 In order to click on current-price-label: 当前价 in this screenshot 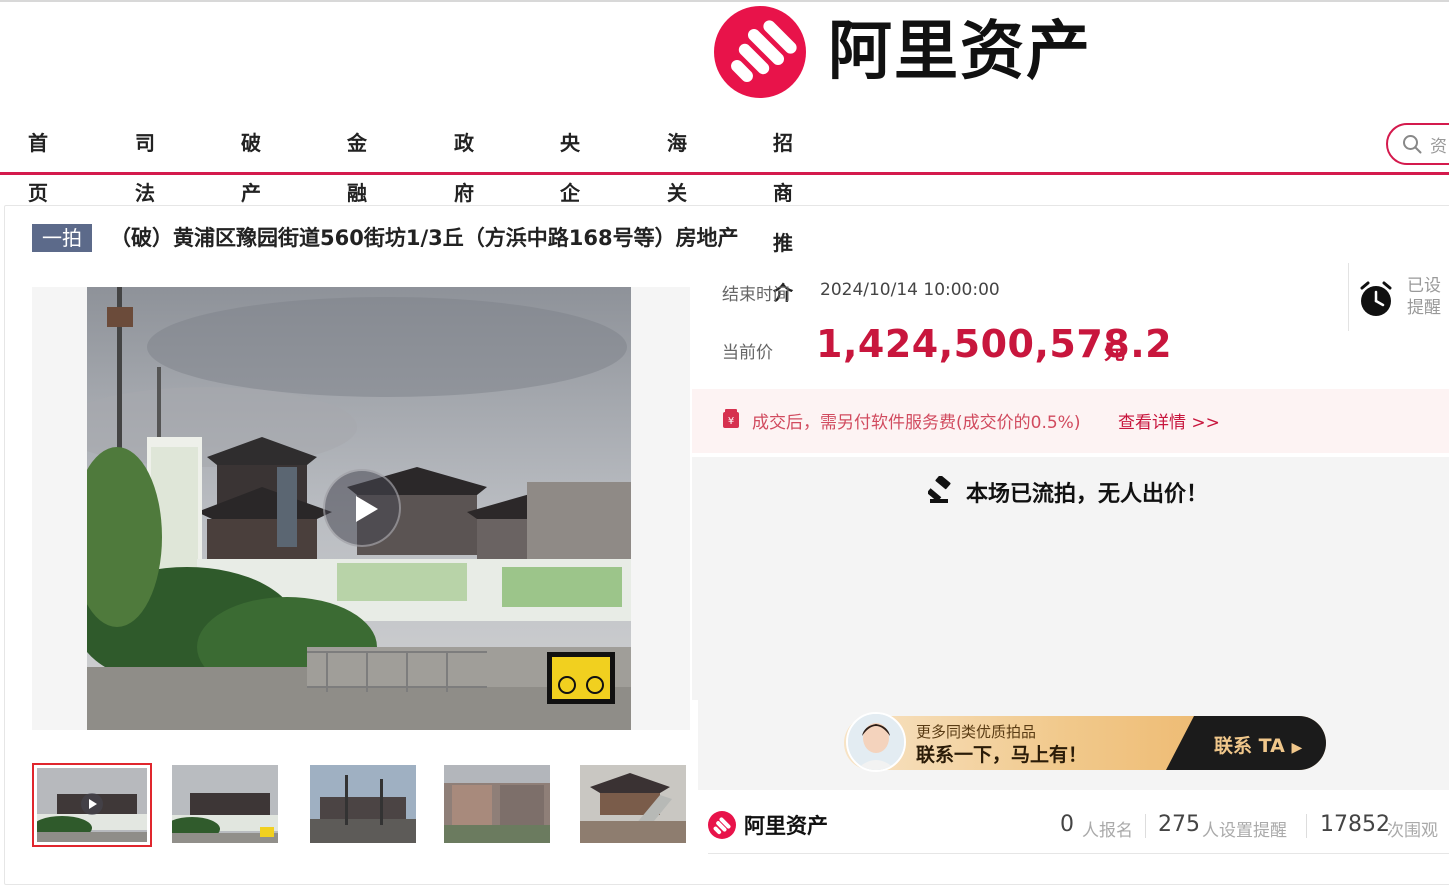, I will do `click(747, 353)`.